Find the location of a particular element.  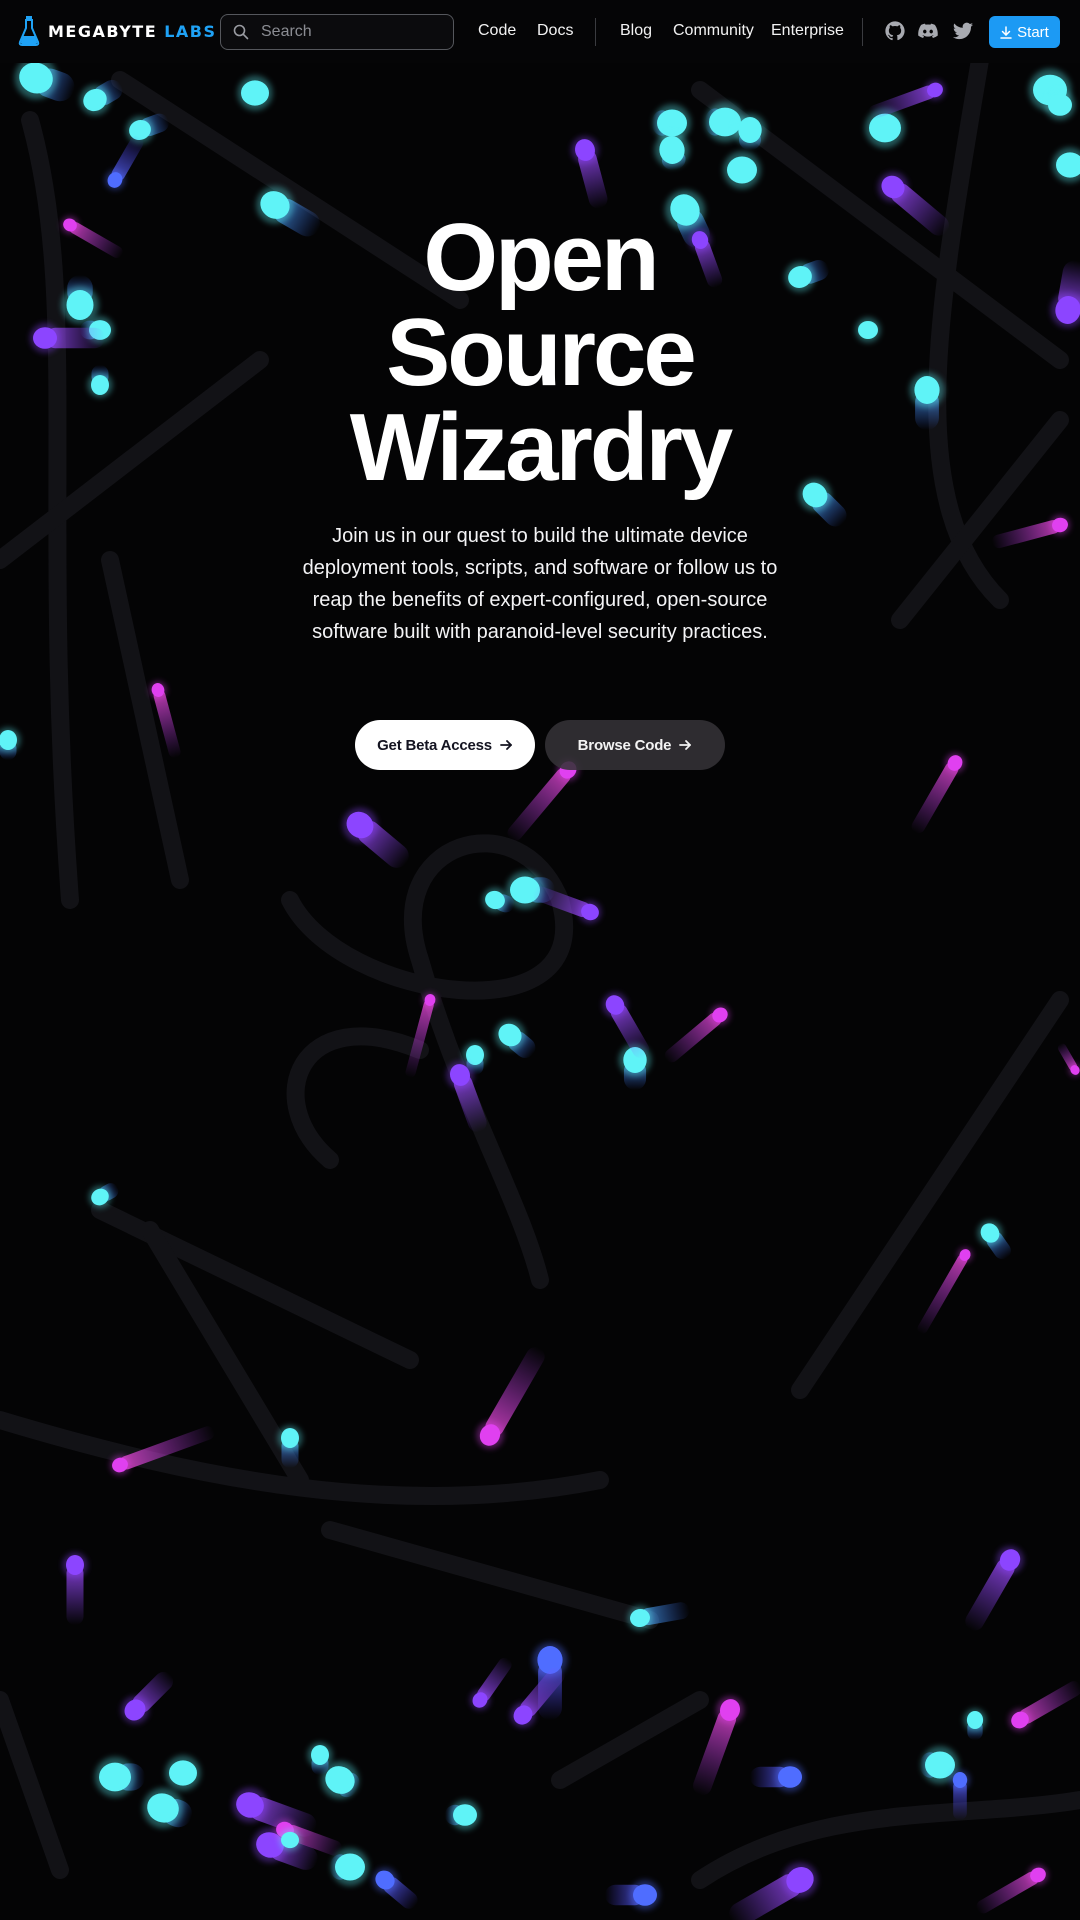

discord-icon is located at coordinates (928, 31).